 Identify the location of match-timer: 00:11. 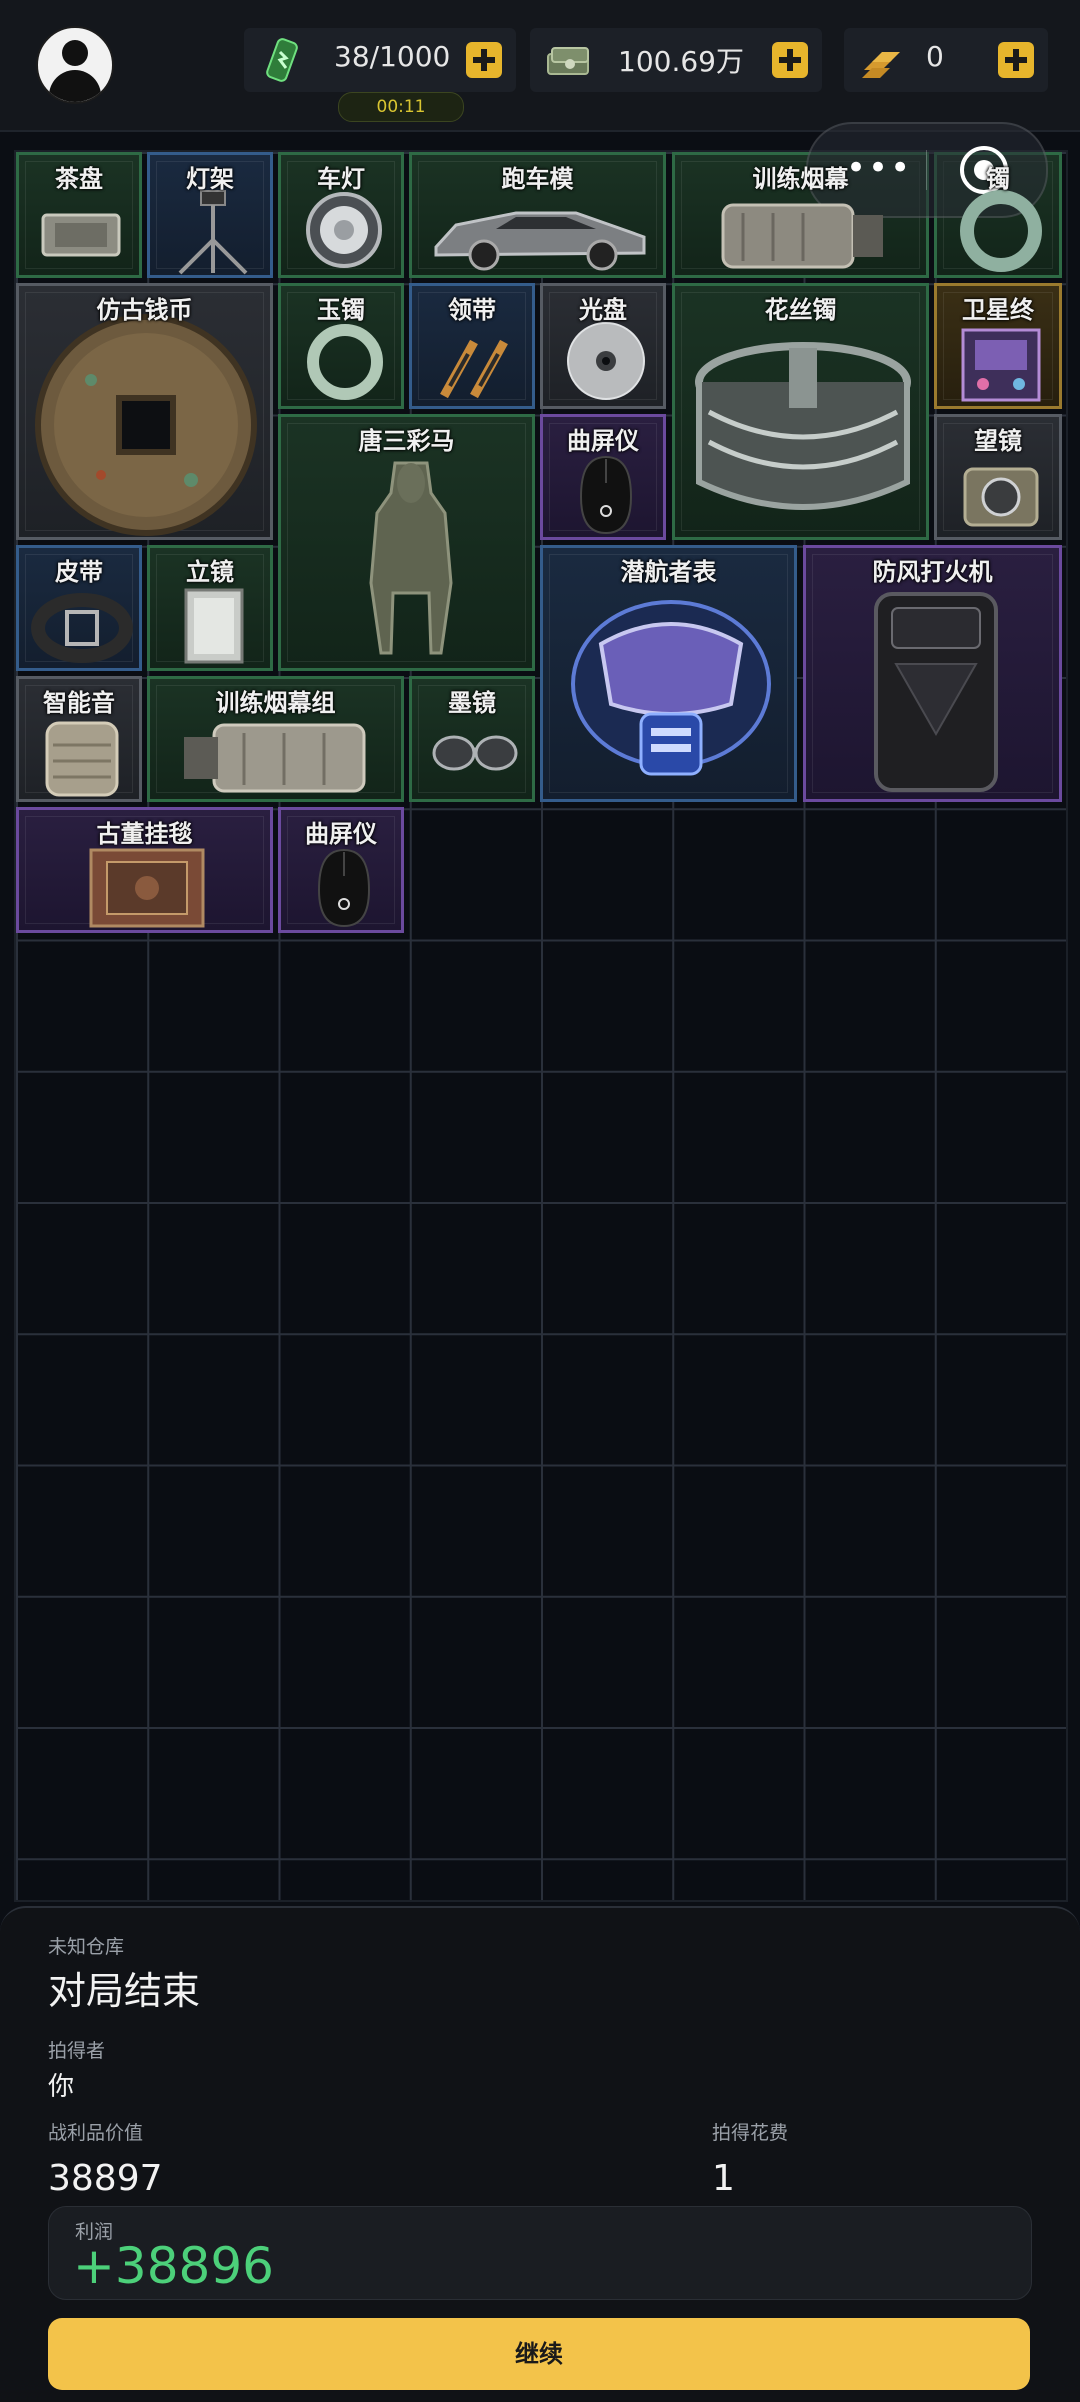
(401, 107).